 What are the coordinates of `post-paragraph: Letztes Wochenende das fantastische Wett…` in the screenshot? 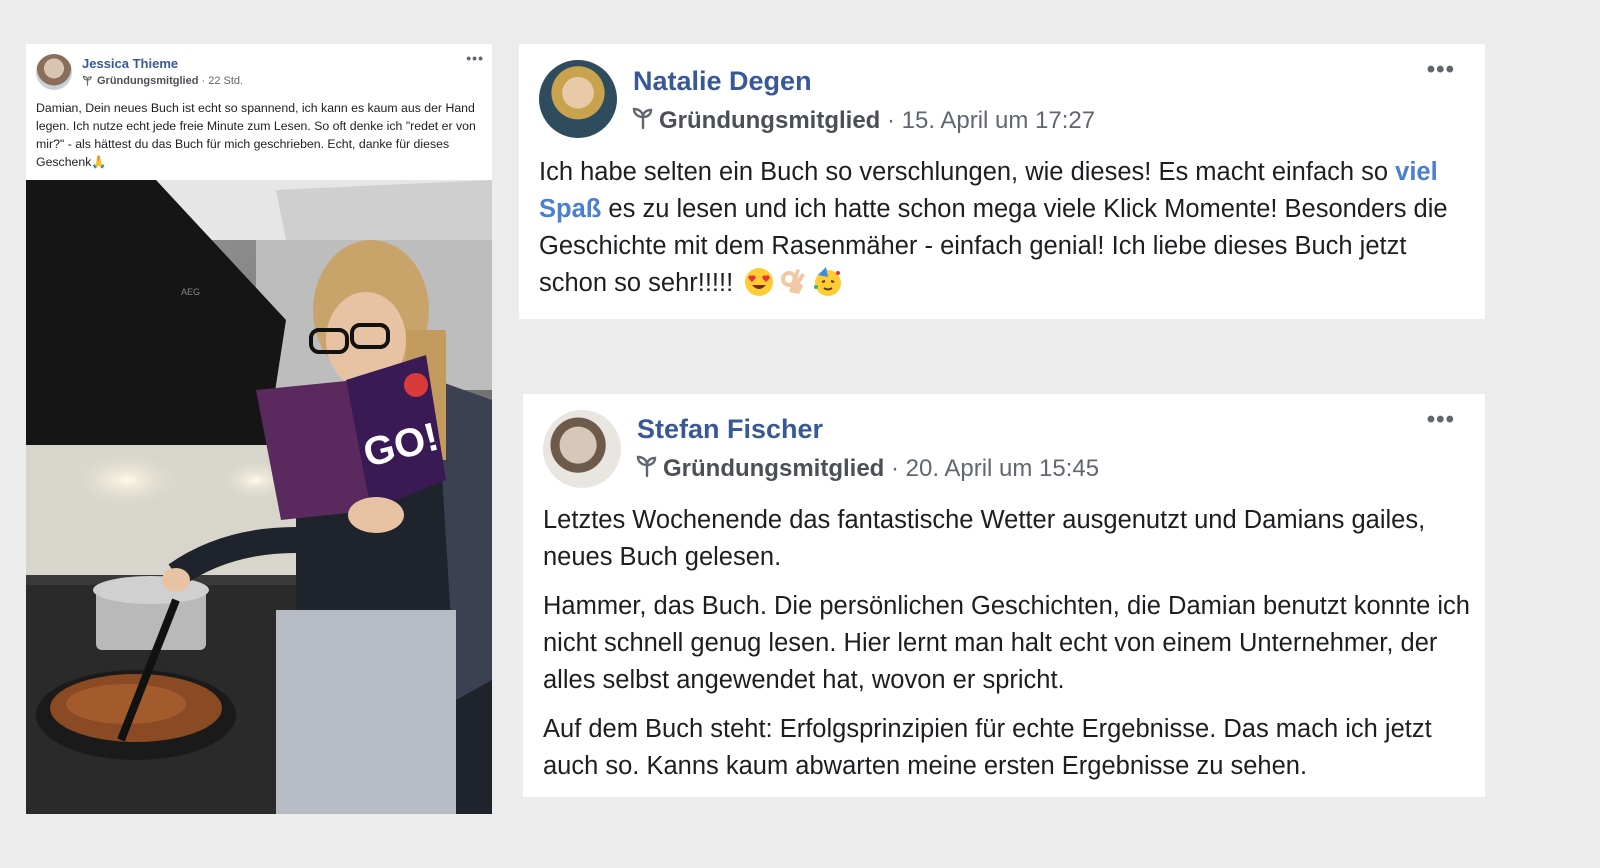 It's located at (984, 538).